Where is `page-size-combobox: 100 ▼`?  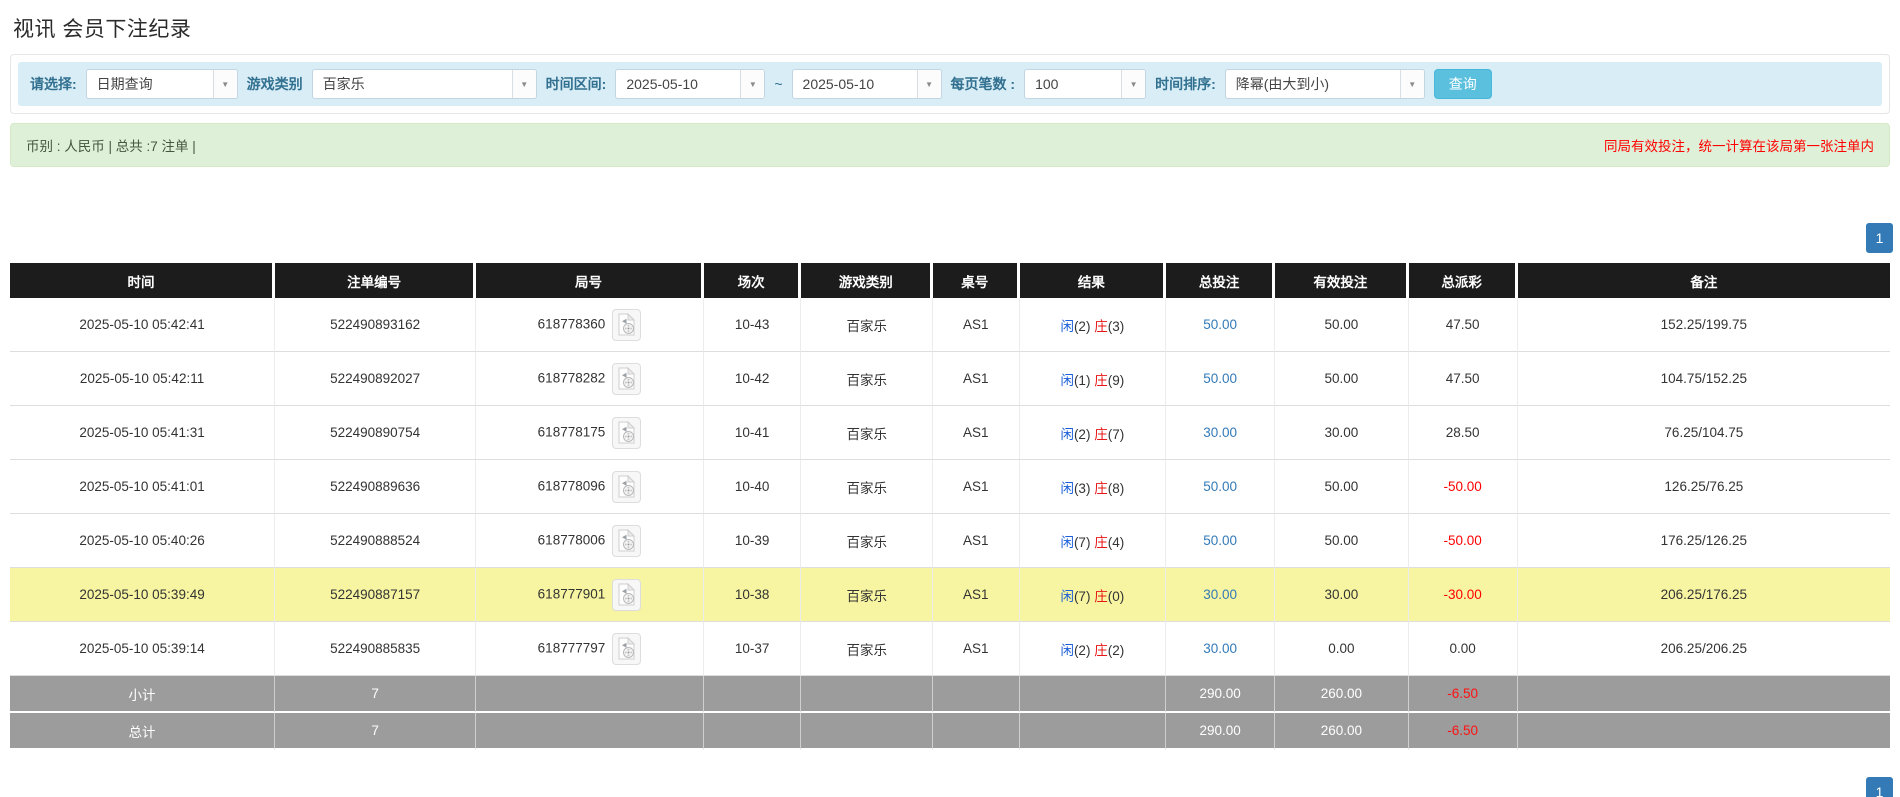 page-size-combobox: 100 ▼ is located at coordinates (1085, 84).